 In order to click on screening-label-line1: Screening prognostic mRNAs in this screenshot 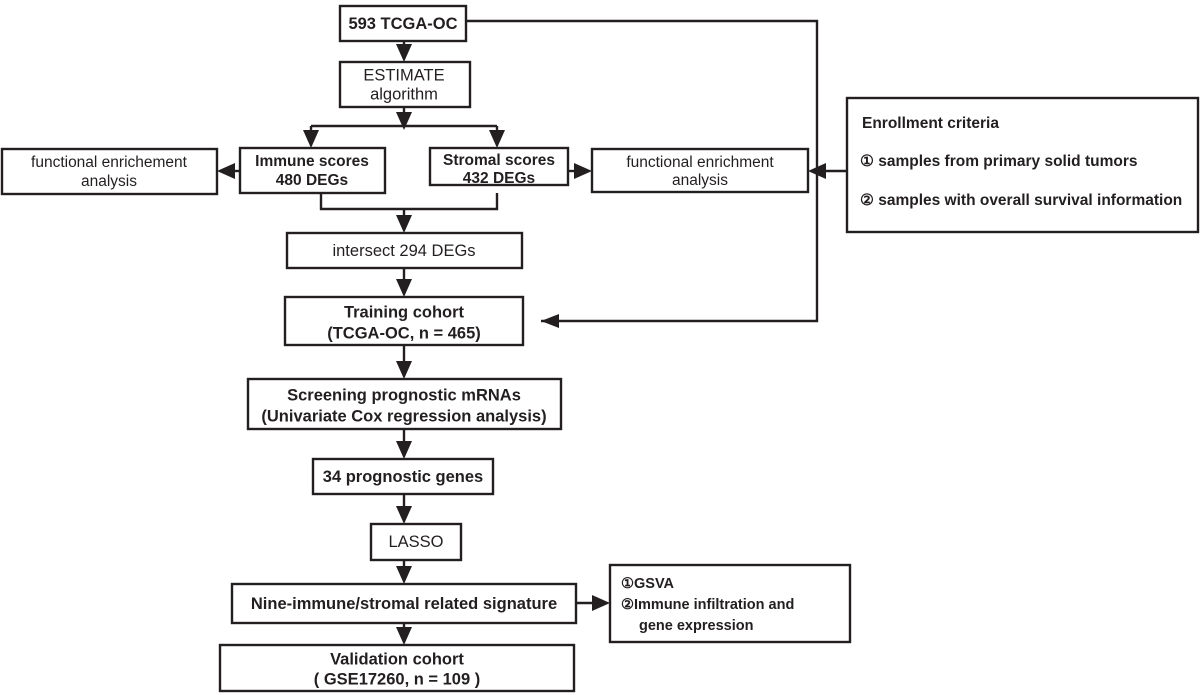, I will do `click(404, 395)`.